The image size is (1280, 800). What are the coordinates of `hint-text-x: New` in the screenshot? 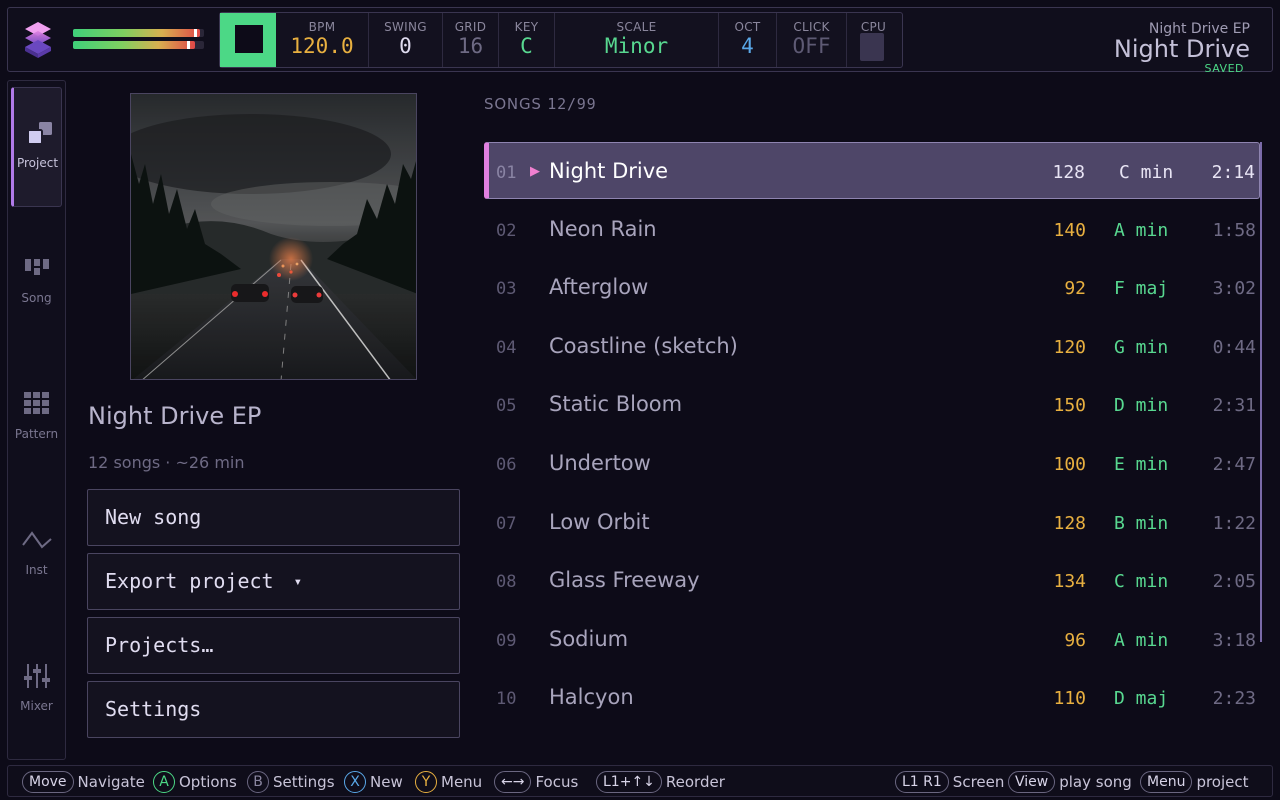 It's located at (386, 782).